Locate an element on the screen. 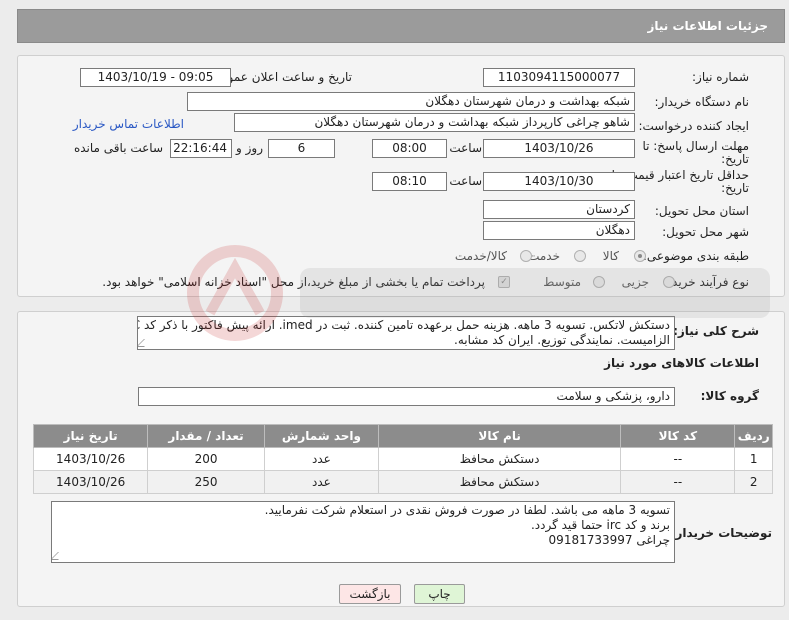 The image size is (789, 620). page-title: جزئیات اطلاعات نیاز is located at coordinates (707, 26).